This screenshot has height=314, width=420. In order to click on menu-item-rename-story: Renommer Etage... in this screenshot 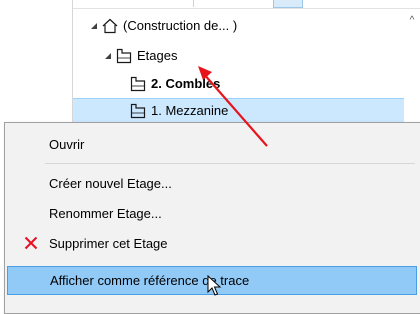, I will do `click(212, 213)`.